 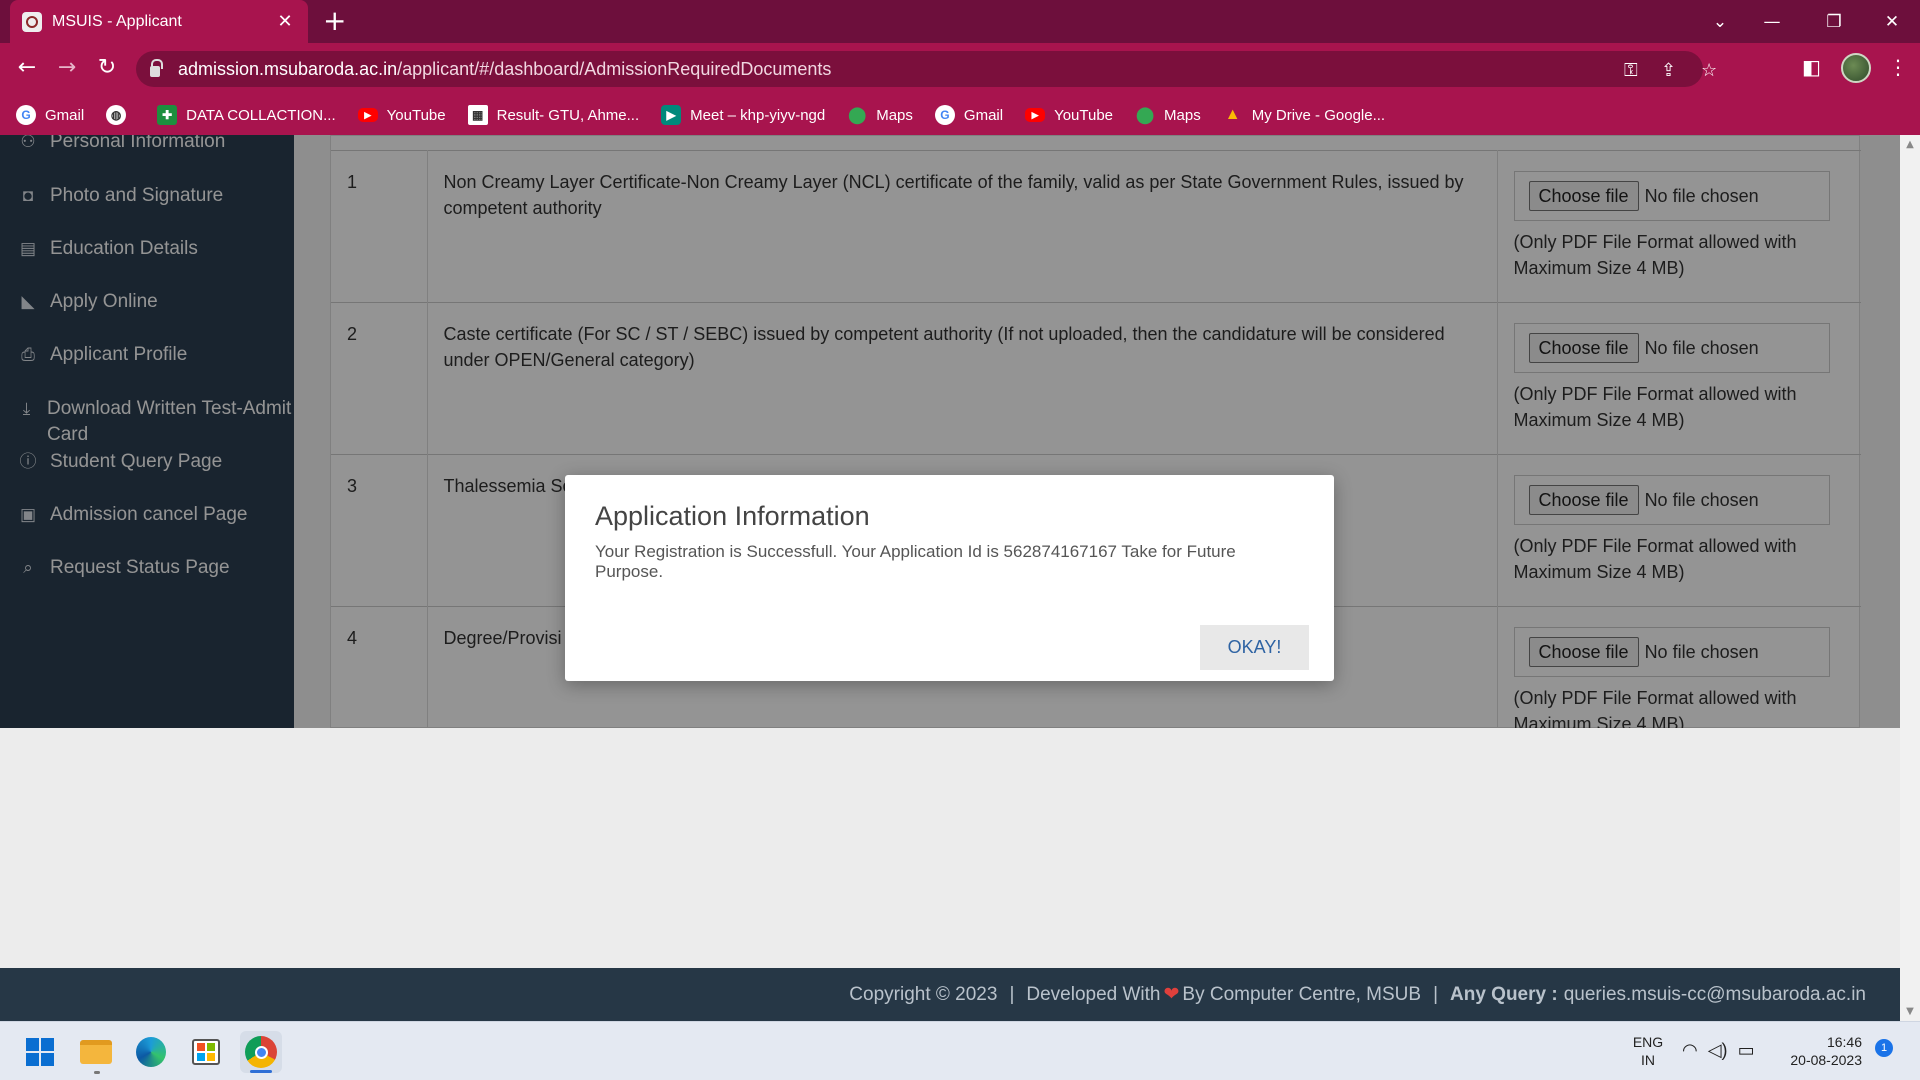 What do you see at coordinates (1254, 647) in the screenshot?
I see `okay-button: OKAY!` at bounding box center [1254, 647].